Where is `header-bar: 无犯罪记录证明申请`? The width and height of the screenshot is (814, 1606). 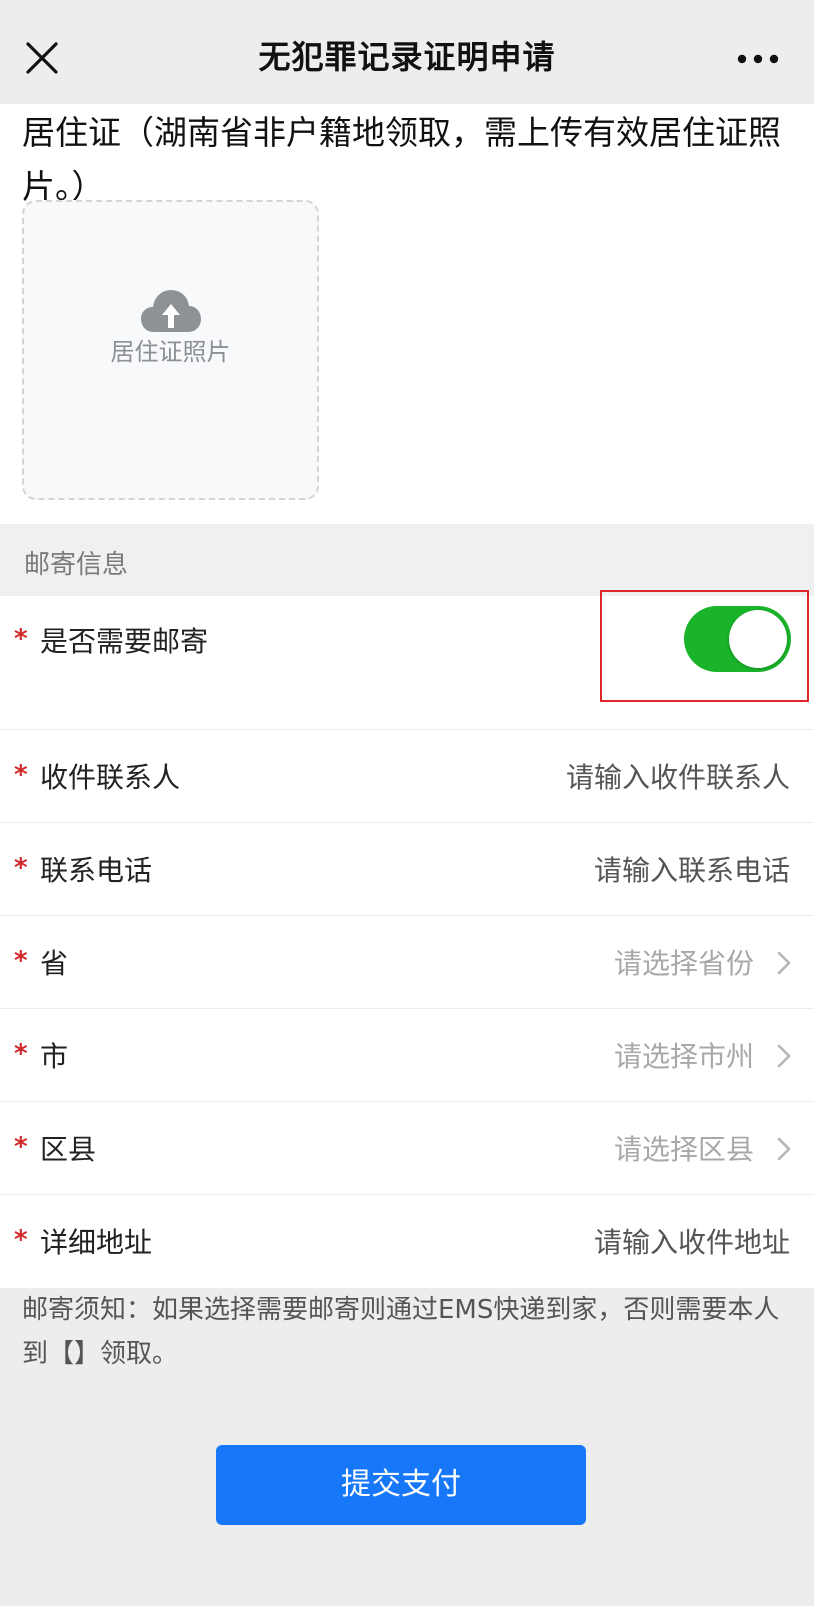
header-bar: 无犯罪记录证明申请 is located at coordinates (407, 55).